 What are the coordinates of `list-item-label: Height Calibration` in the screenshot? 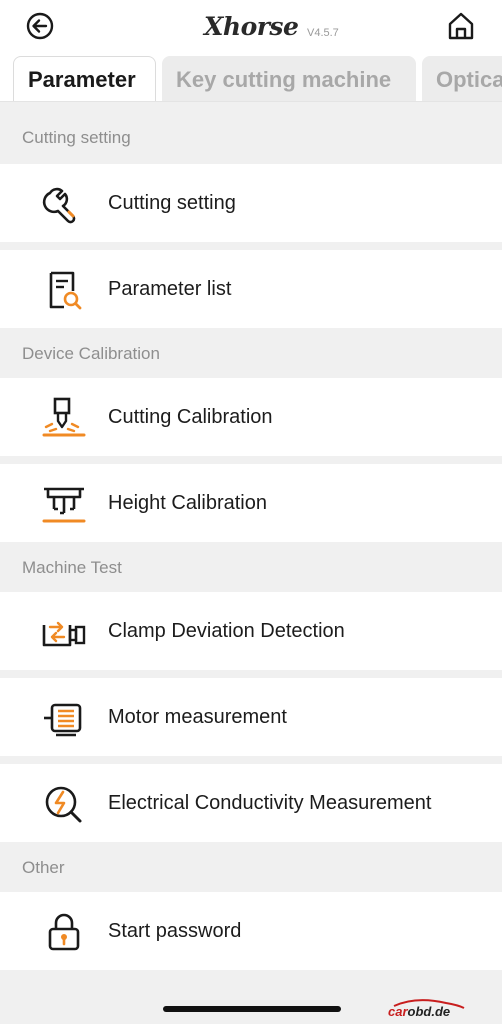 It's located at (187, 502).